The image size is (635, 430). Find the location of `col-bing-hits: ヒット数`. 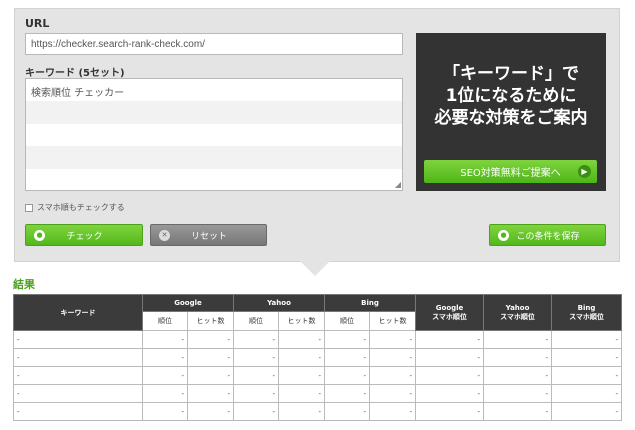

col-bing-hits: ヒット数 is located at coordinates (393, 321).